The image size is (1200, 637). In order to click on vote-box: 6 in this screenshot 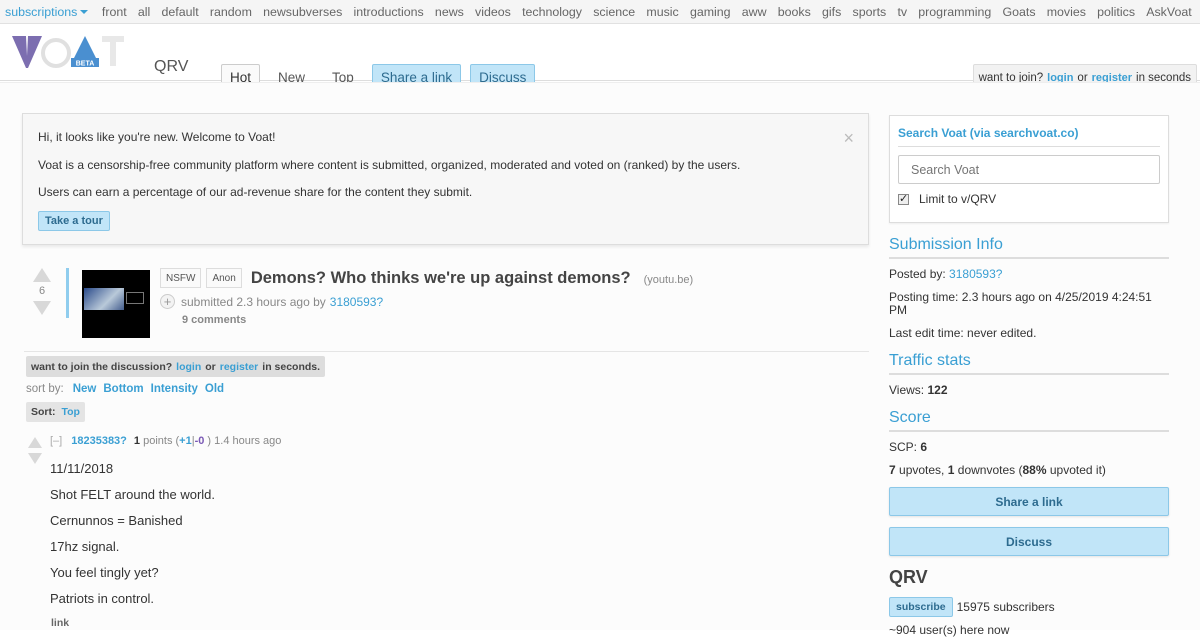, I will do `click(42, 291)`.